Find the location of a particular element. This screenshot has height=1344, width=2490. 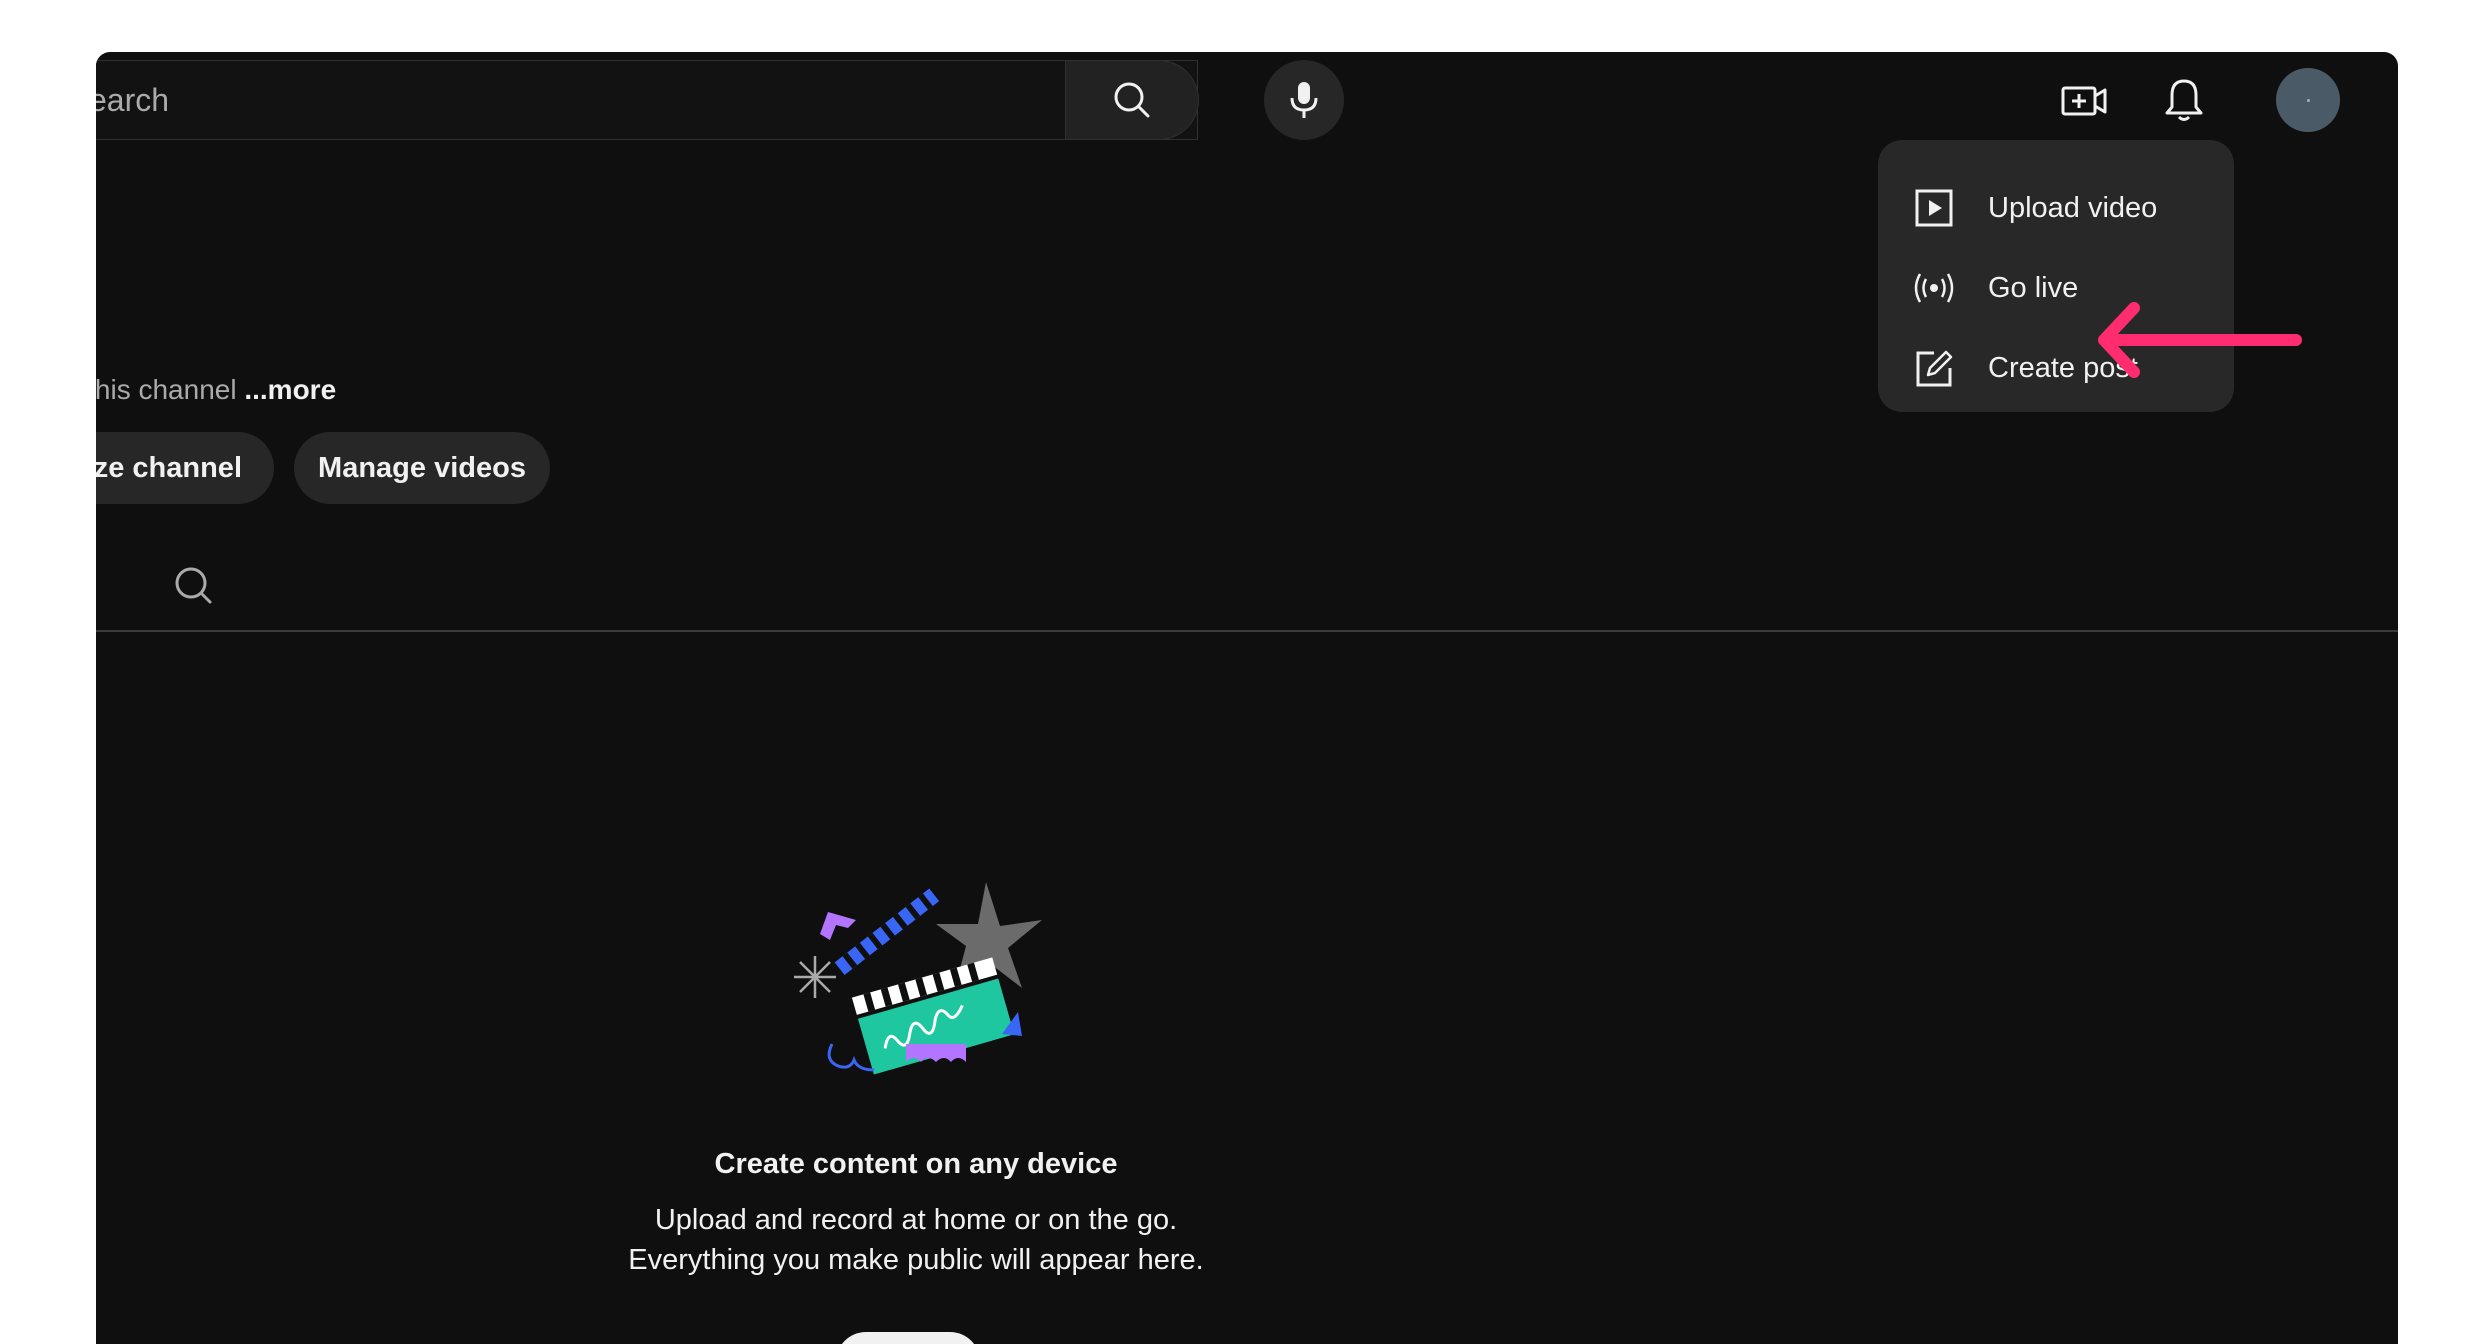

search-input is located at coordinates (580, 100).